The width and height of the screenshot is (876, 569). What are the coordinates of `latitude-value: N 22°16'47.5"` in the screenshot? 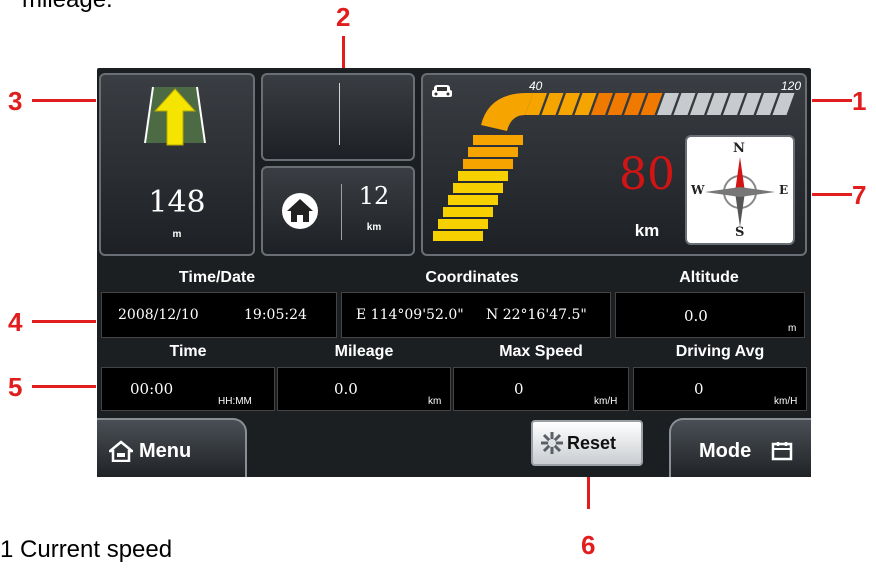 It's located at (536, 315).